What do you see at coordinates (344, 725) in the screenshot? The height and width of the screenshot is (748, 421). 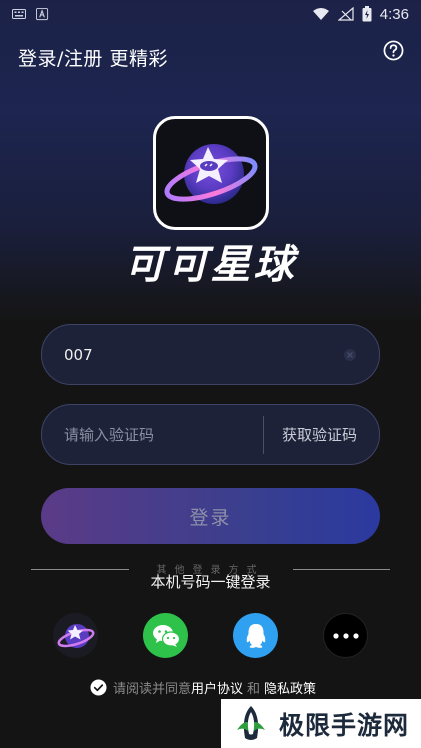 I see `watermark-text: 极限手游网` at bounding box center [344, 725].